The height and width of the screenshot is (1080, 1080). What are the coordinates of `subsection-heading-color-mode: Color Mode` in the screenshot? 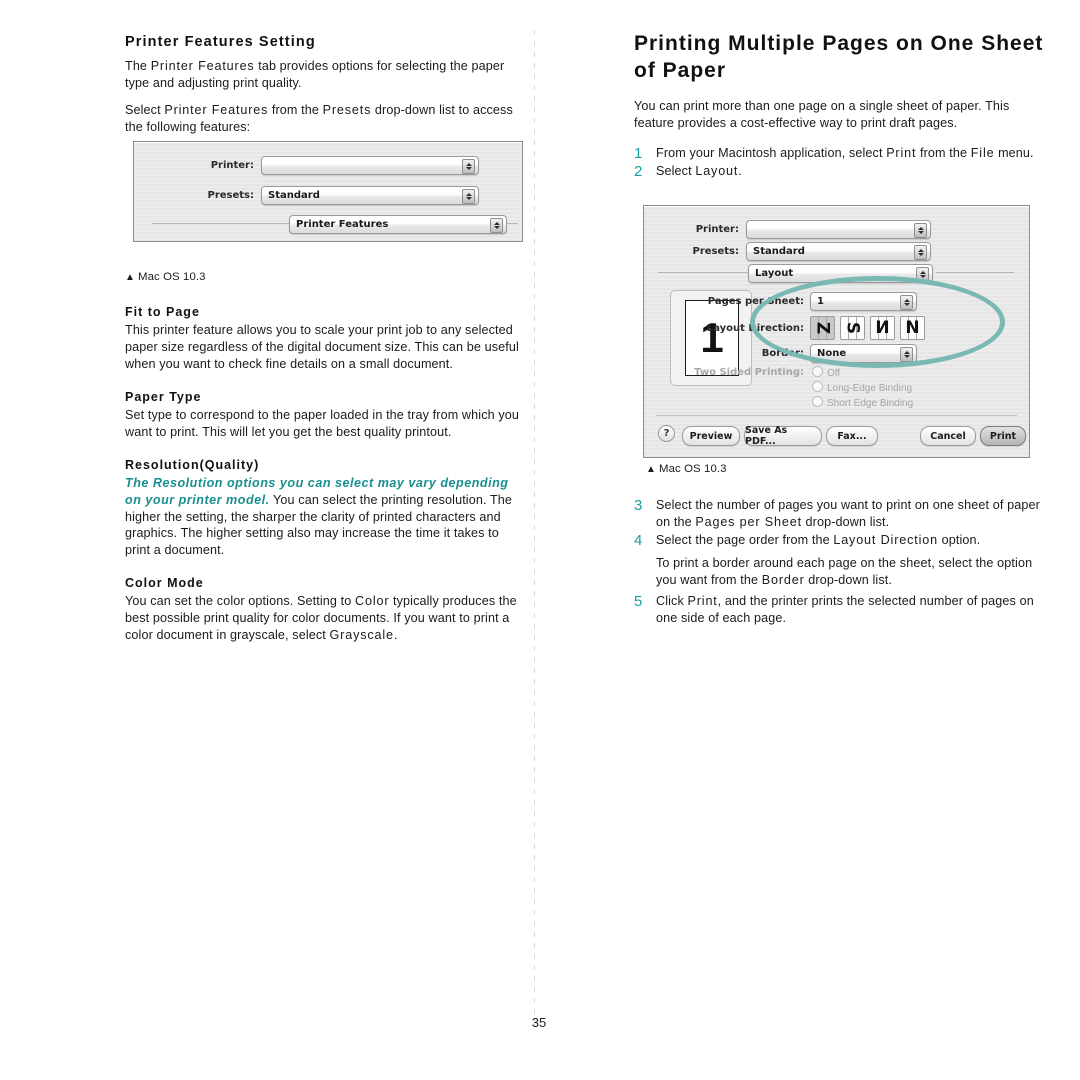 It's located at (164, 583).